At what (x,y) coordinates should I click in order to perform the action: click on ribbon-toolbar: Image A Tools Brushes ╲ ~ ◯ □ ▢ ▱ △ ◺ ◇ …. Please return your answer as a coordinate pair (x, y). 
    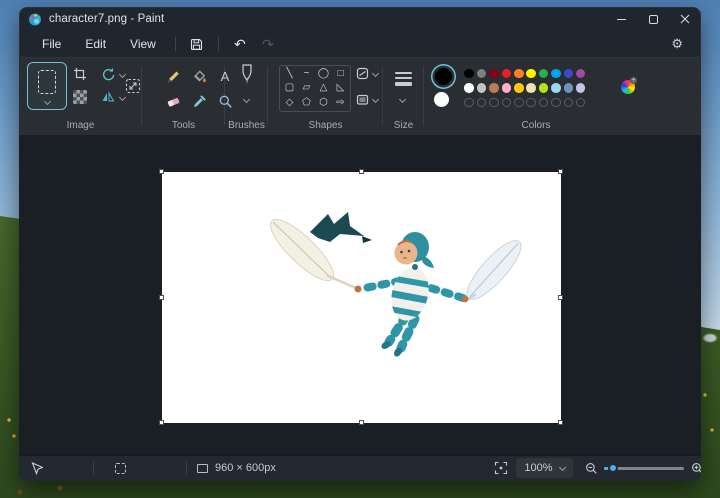
    Looking at the image, I should click on (360, 96).